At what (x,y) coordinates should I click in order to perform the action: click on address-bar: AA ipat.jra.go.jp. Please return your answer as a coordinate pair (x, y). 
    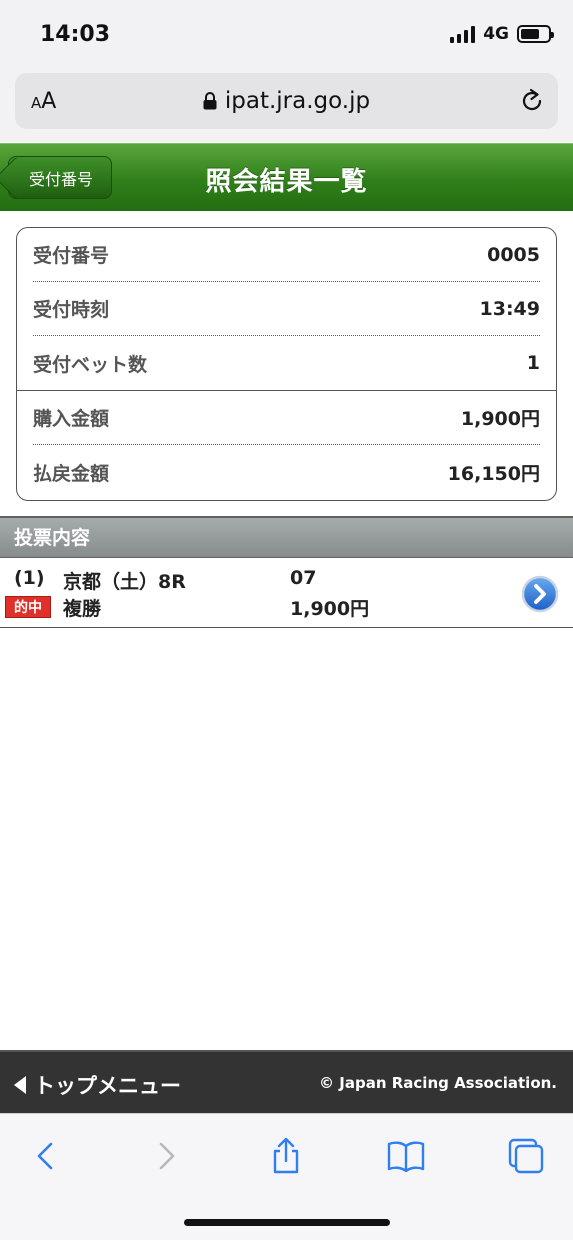
    Looking at the image, I should click on (286, 101).